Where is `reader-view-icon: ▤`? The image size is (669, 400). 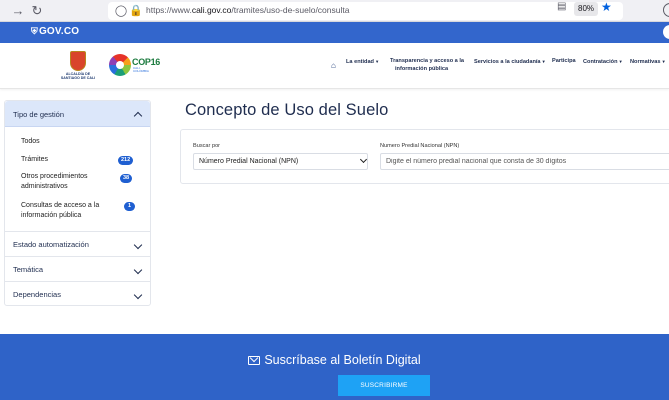
reader-view-icon: ▤ is located at coordinates (561, 6).